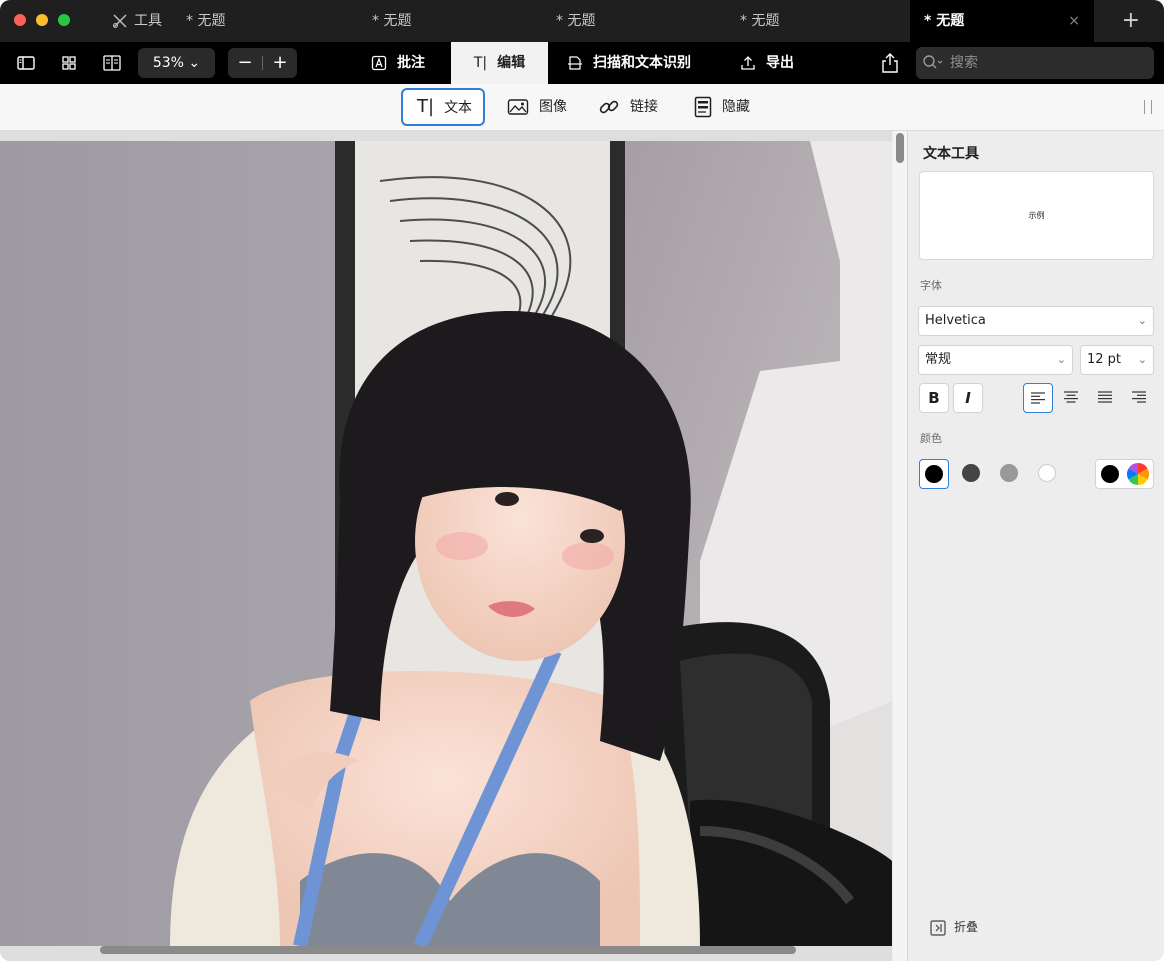 The width and height of the screenshot is (1164, 961). What do you see at coordinates (900, 546) in the screenshot?
I see `vertical-scrollbar` at bounding box center [900, 546].